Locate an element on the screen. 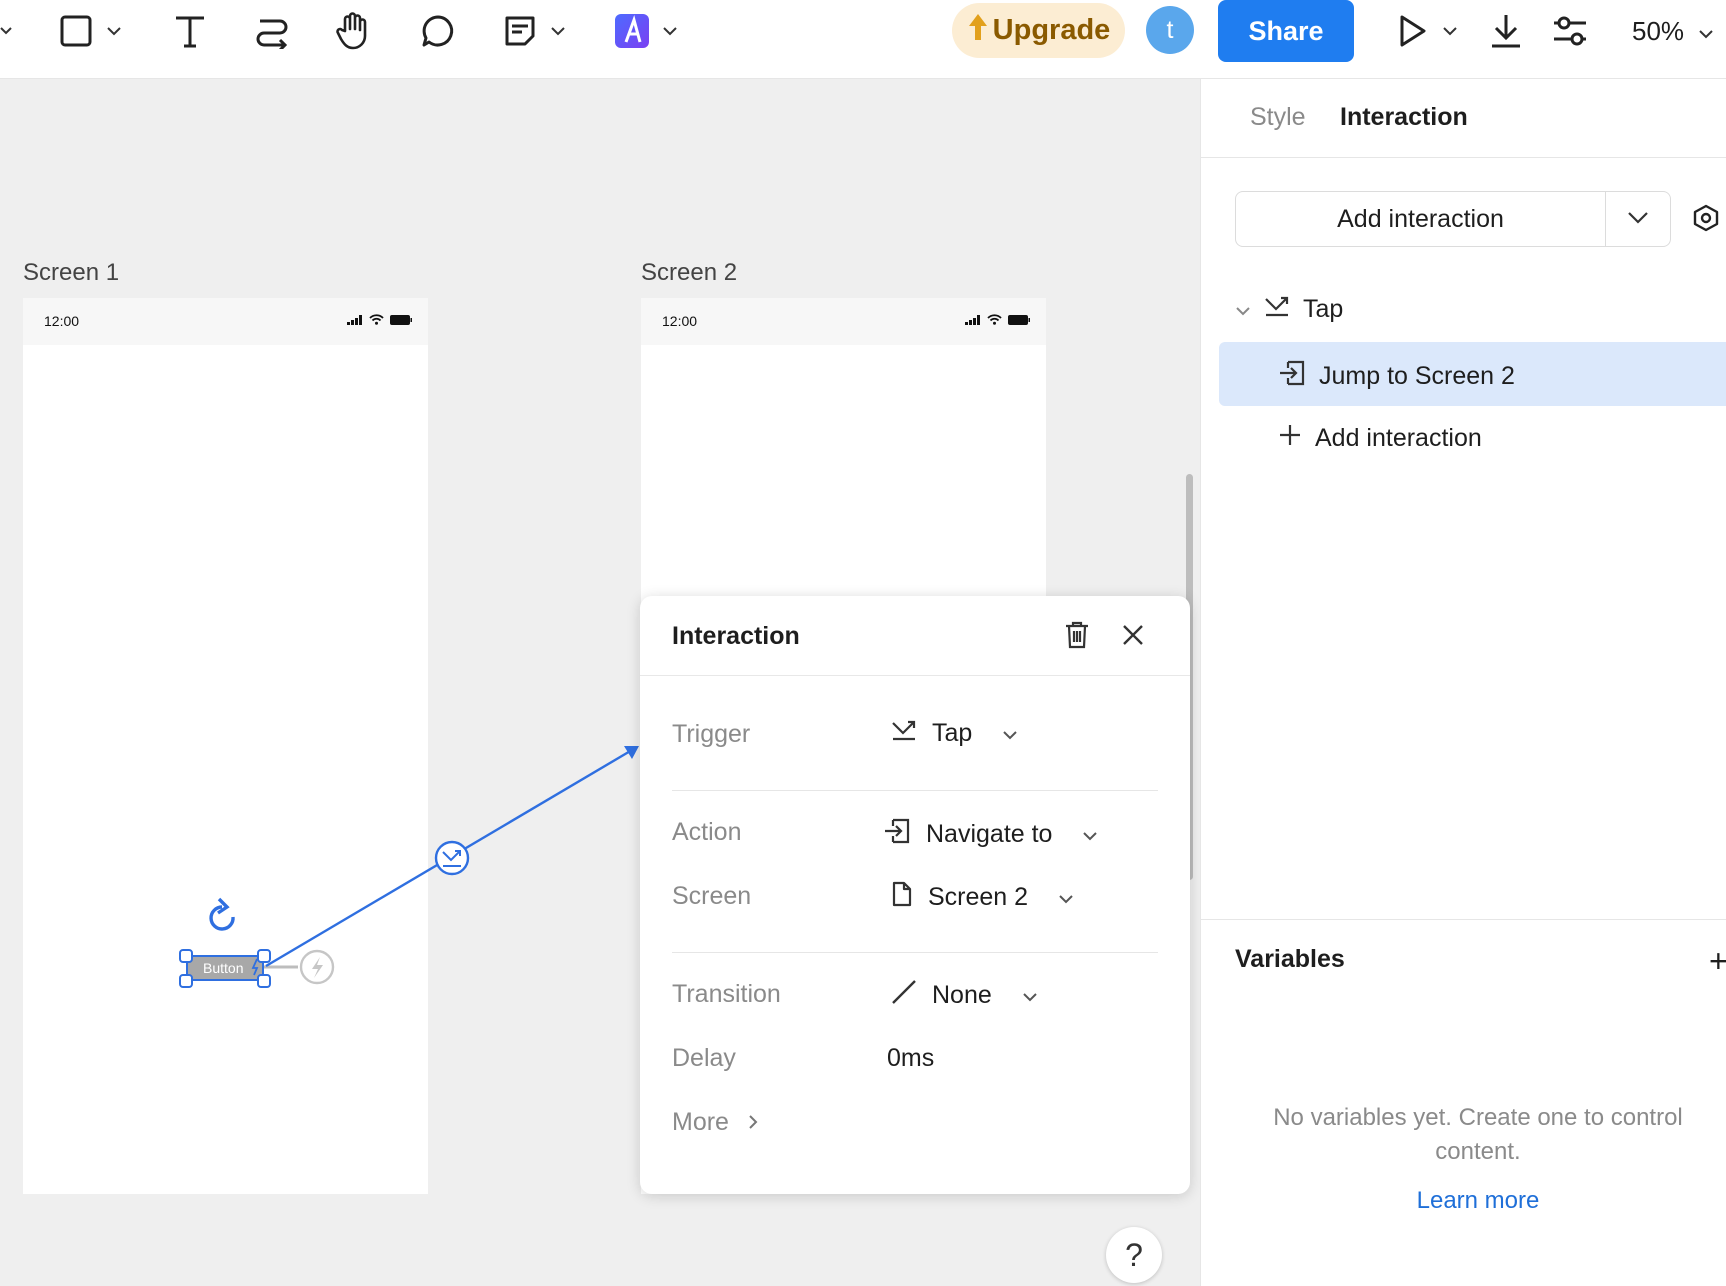 This screenshot has width=1726, height=1286. share-button: Share is located at coordinates (1286, 31).